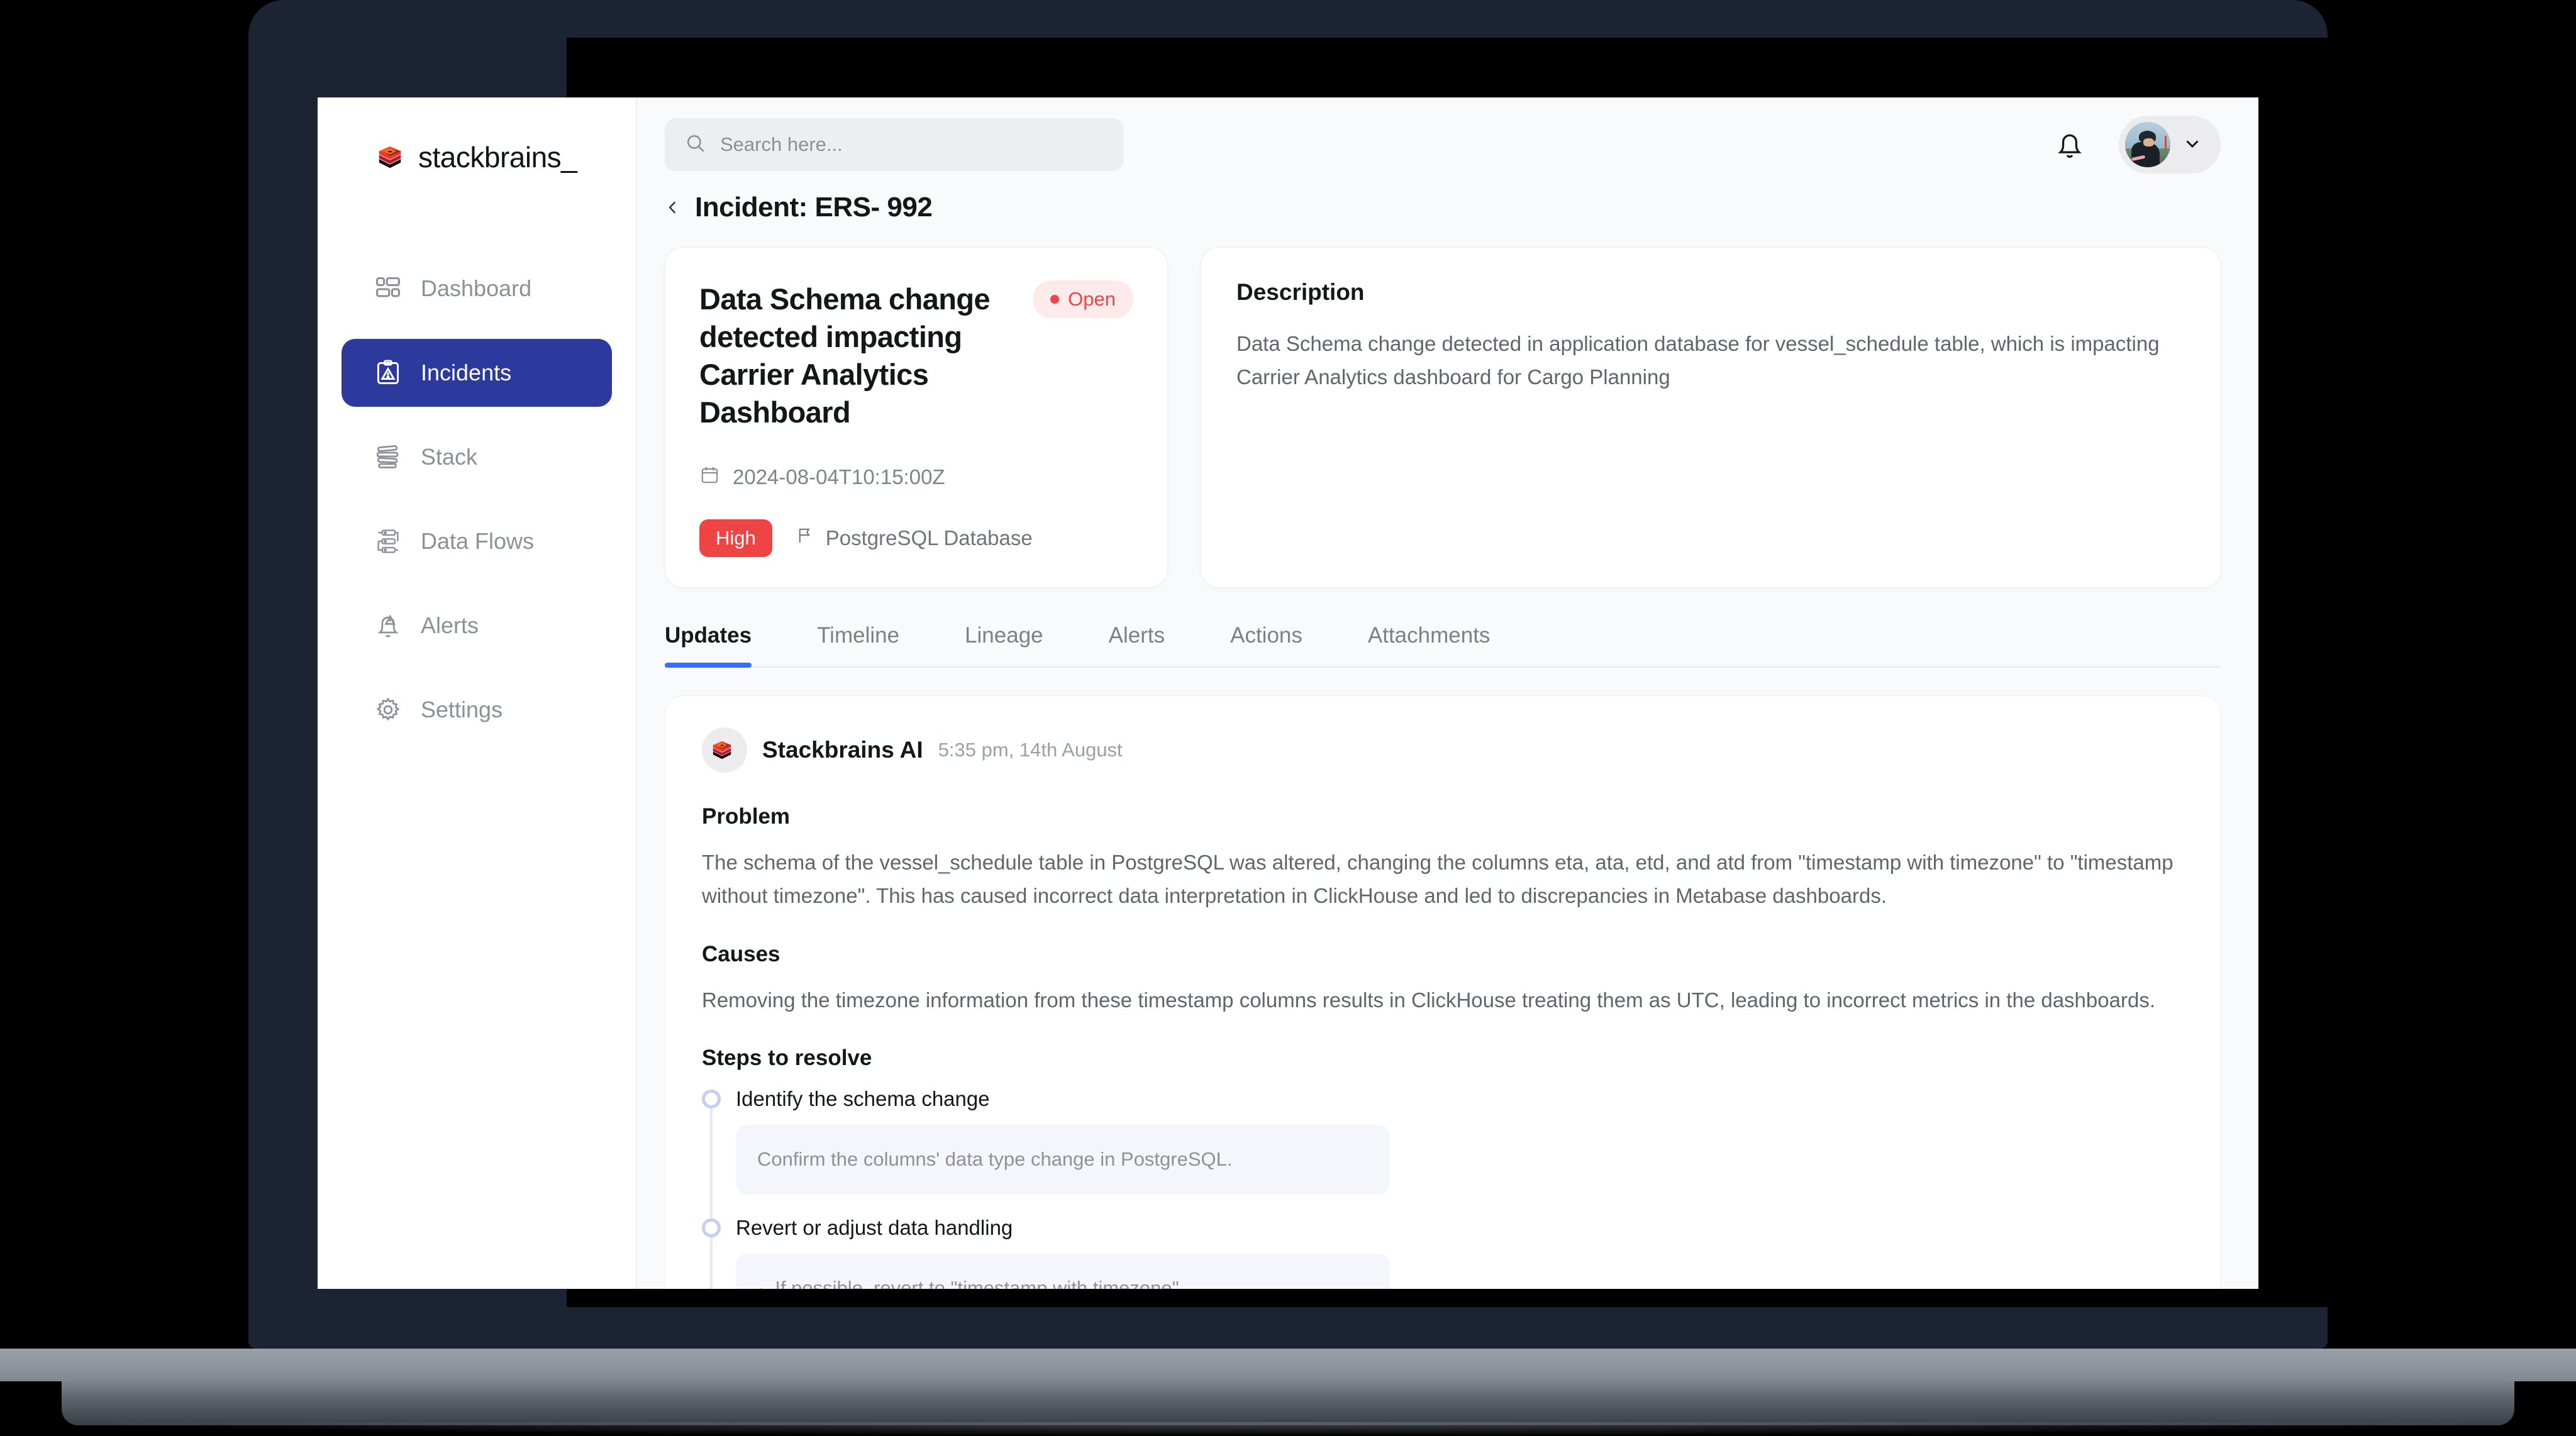 The height and width of the screenshot is (1436, 2576). I want to click on brand-logo: stackbrains_, so click(477, 157).